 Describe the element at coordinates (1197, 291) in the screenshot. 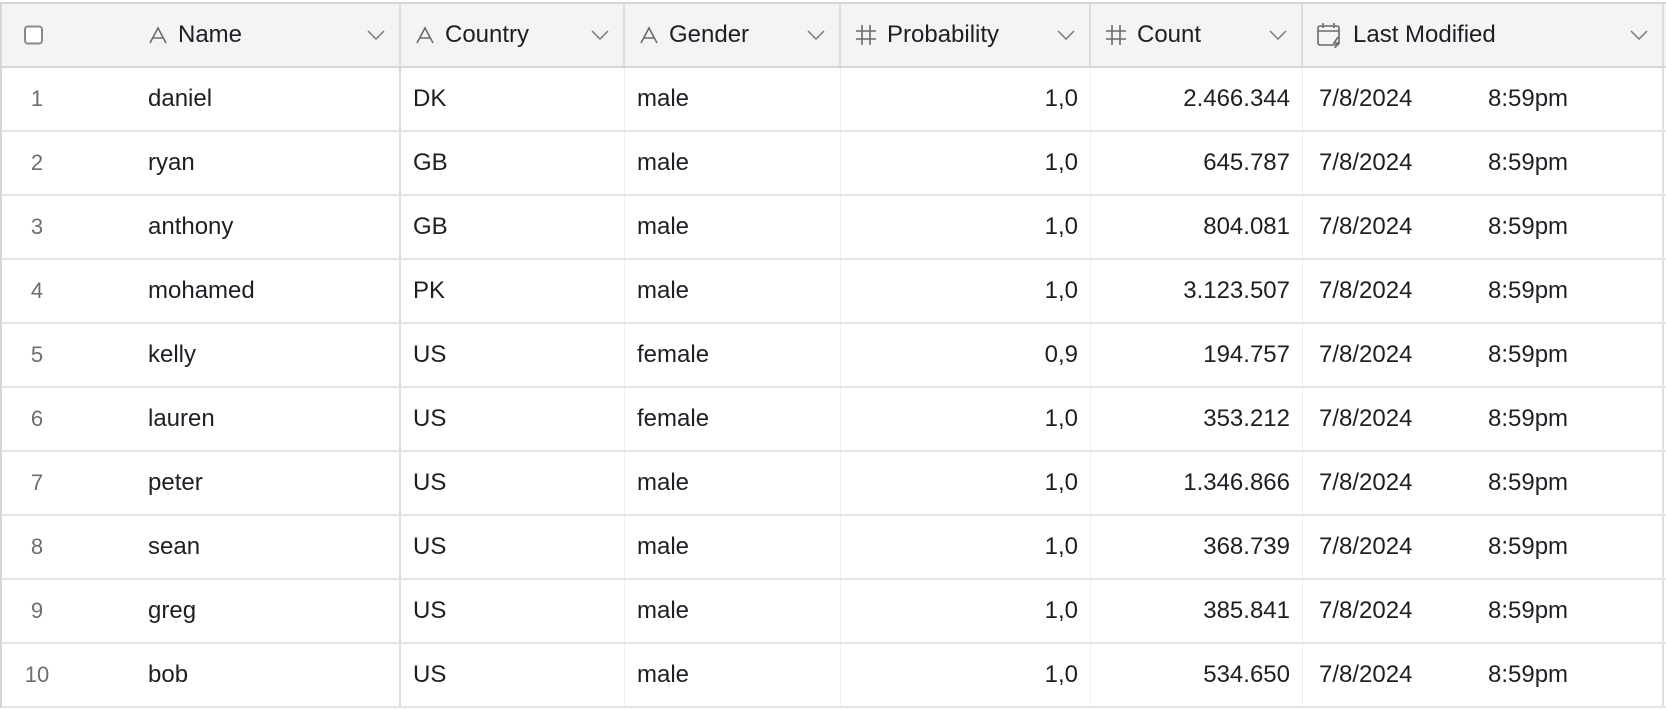

I see `count-cell: 3.123.507` at that location.